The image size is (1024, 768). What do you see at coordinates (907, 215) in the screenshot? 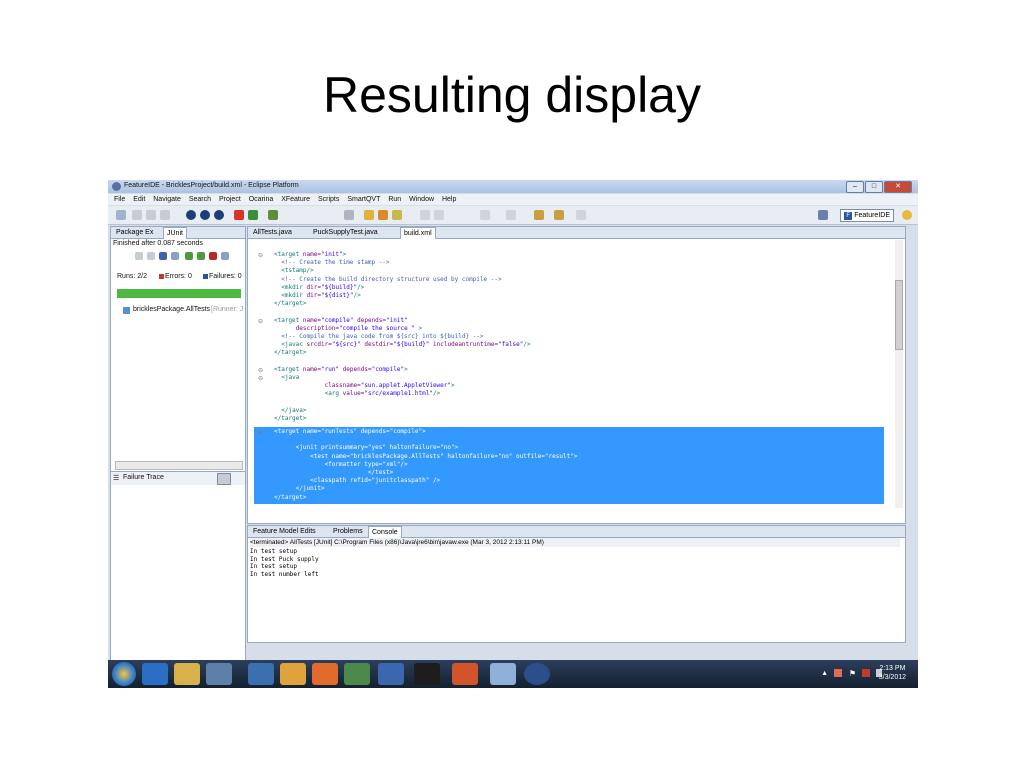
I see `java-perspective-icon` at bounding box center [907, 215].